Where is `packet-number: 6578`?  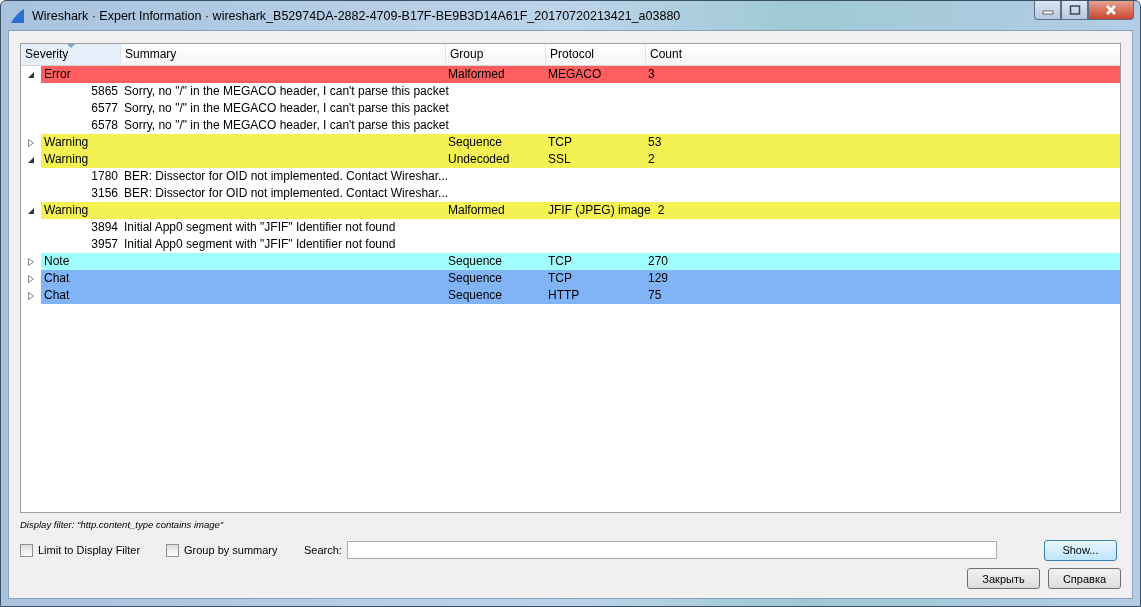 packet-number: 6578 is located at coordinates (104, 125).